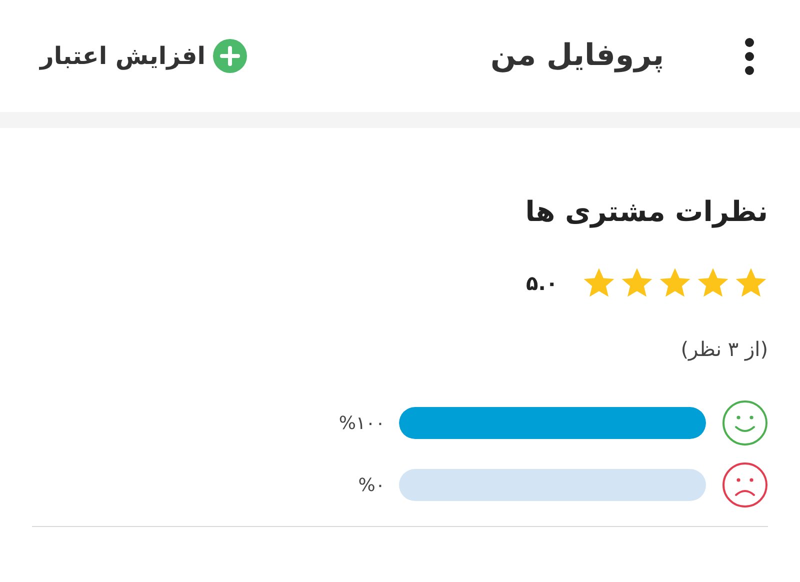  I want to click on add-credit-button: افزایش اعتبار, so click(144, 56).